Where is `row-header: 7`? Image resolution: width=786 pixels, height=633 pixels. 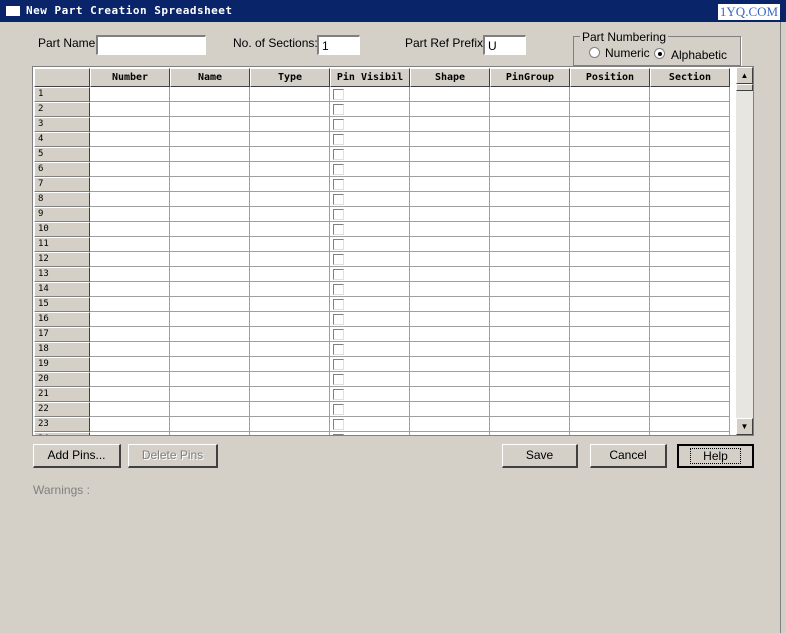
row-header: 7 is located at coordinates (62, 184).